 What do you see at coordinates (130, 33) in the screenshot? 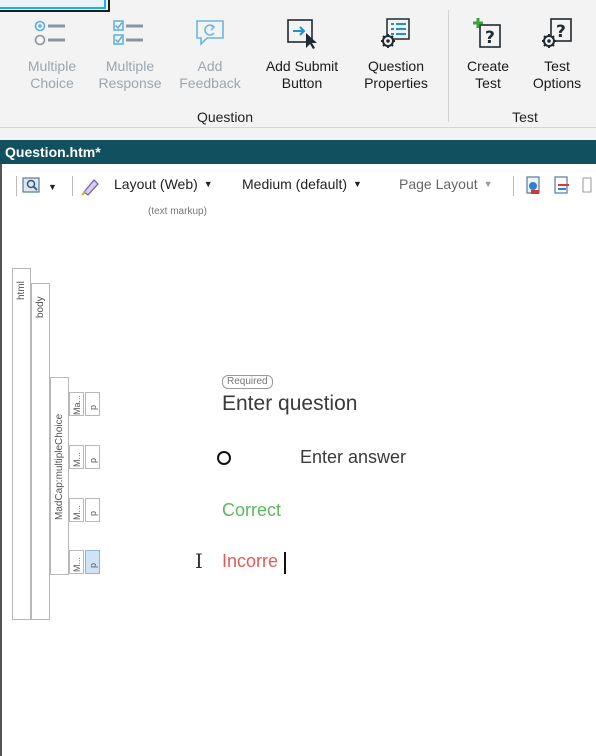
I see `multiple-response-icon` at bounding box center [130, 33].